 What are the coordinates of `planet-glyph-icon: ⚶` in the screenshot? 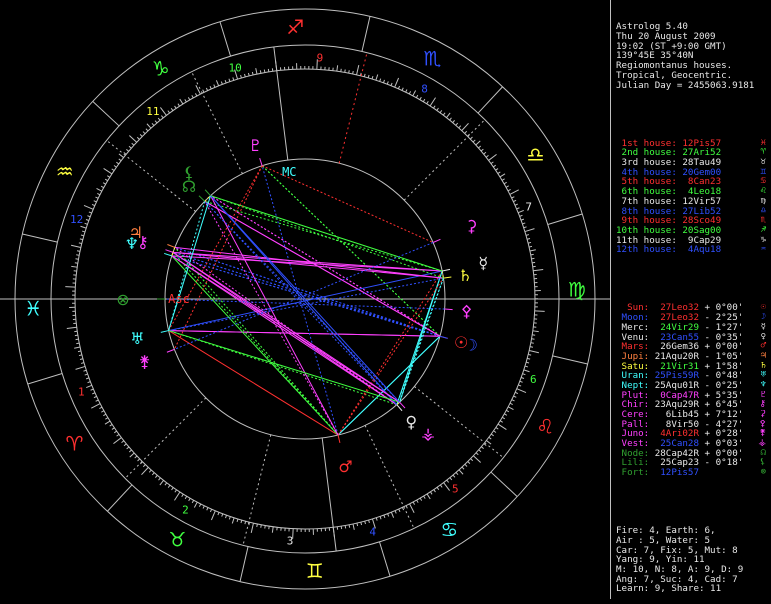 It's located at (428, 433).